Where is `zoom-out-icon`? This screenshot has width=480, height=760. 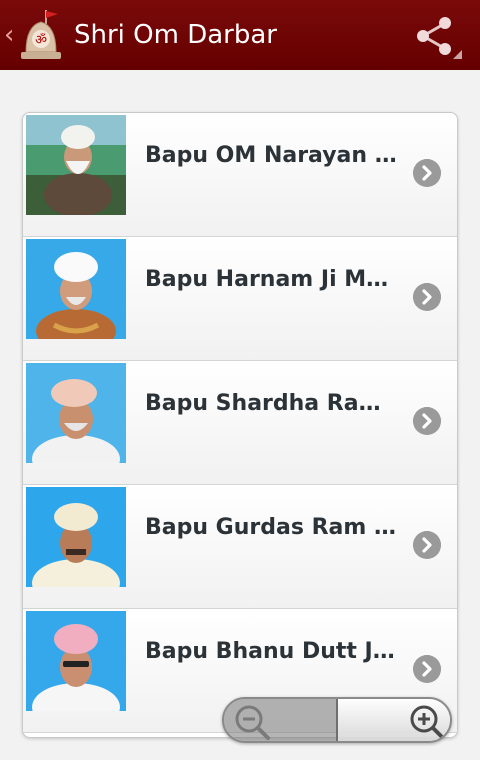 zoom-out-icon is located at coordinates (252, 722).